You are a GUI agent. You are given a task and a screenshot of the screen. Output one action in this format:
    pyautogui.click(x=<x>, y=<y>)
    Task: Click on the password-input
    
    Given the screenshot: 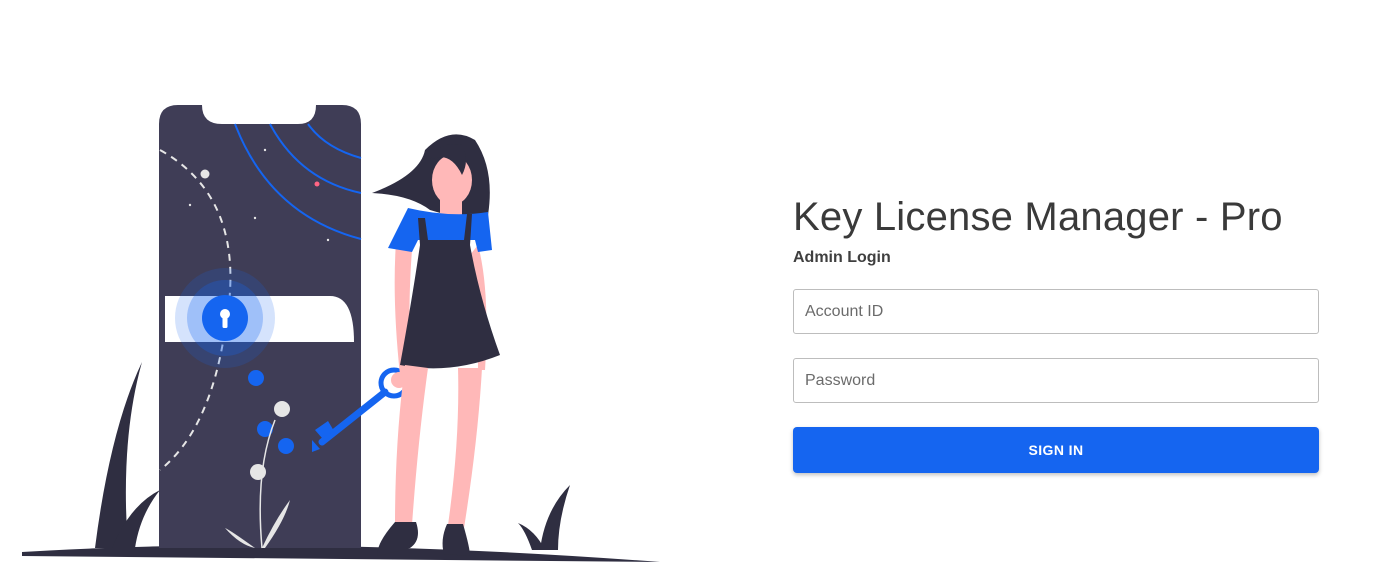 What is the action you would take?
    pyautogui.click(x=1056, y=380)
    